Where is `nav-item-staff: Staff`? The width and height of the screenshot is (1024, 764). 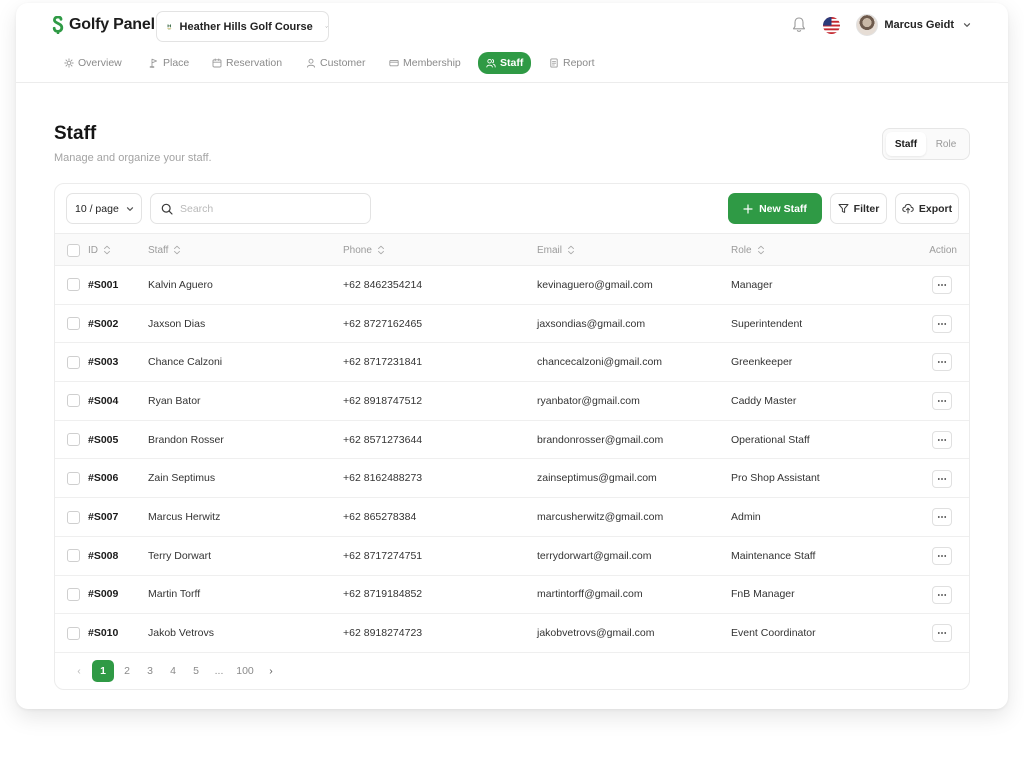 nav-item-staff: Staff is located at coordinates (505, 63).